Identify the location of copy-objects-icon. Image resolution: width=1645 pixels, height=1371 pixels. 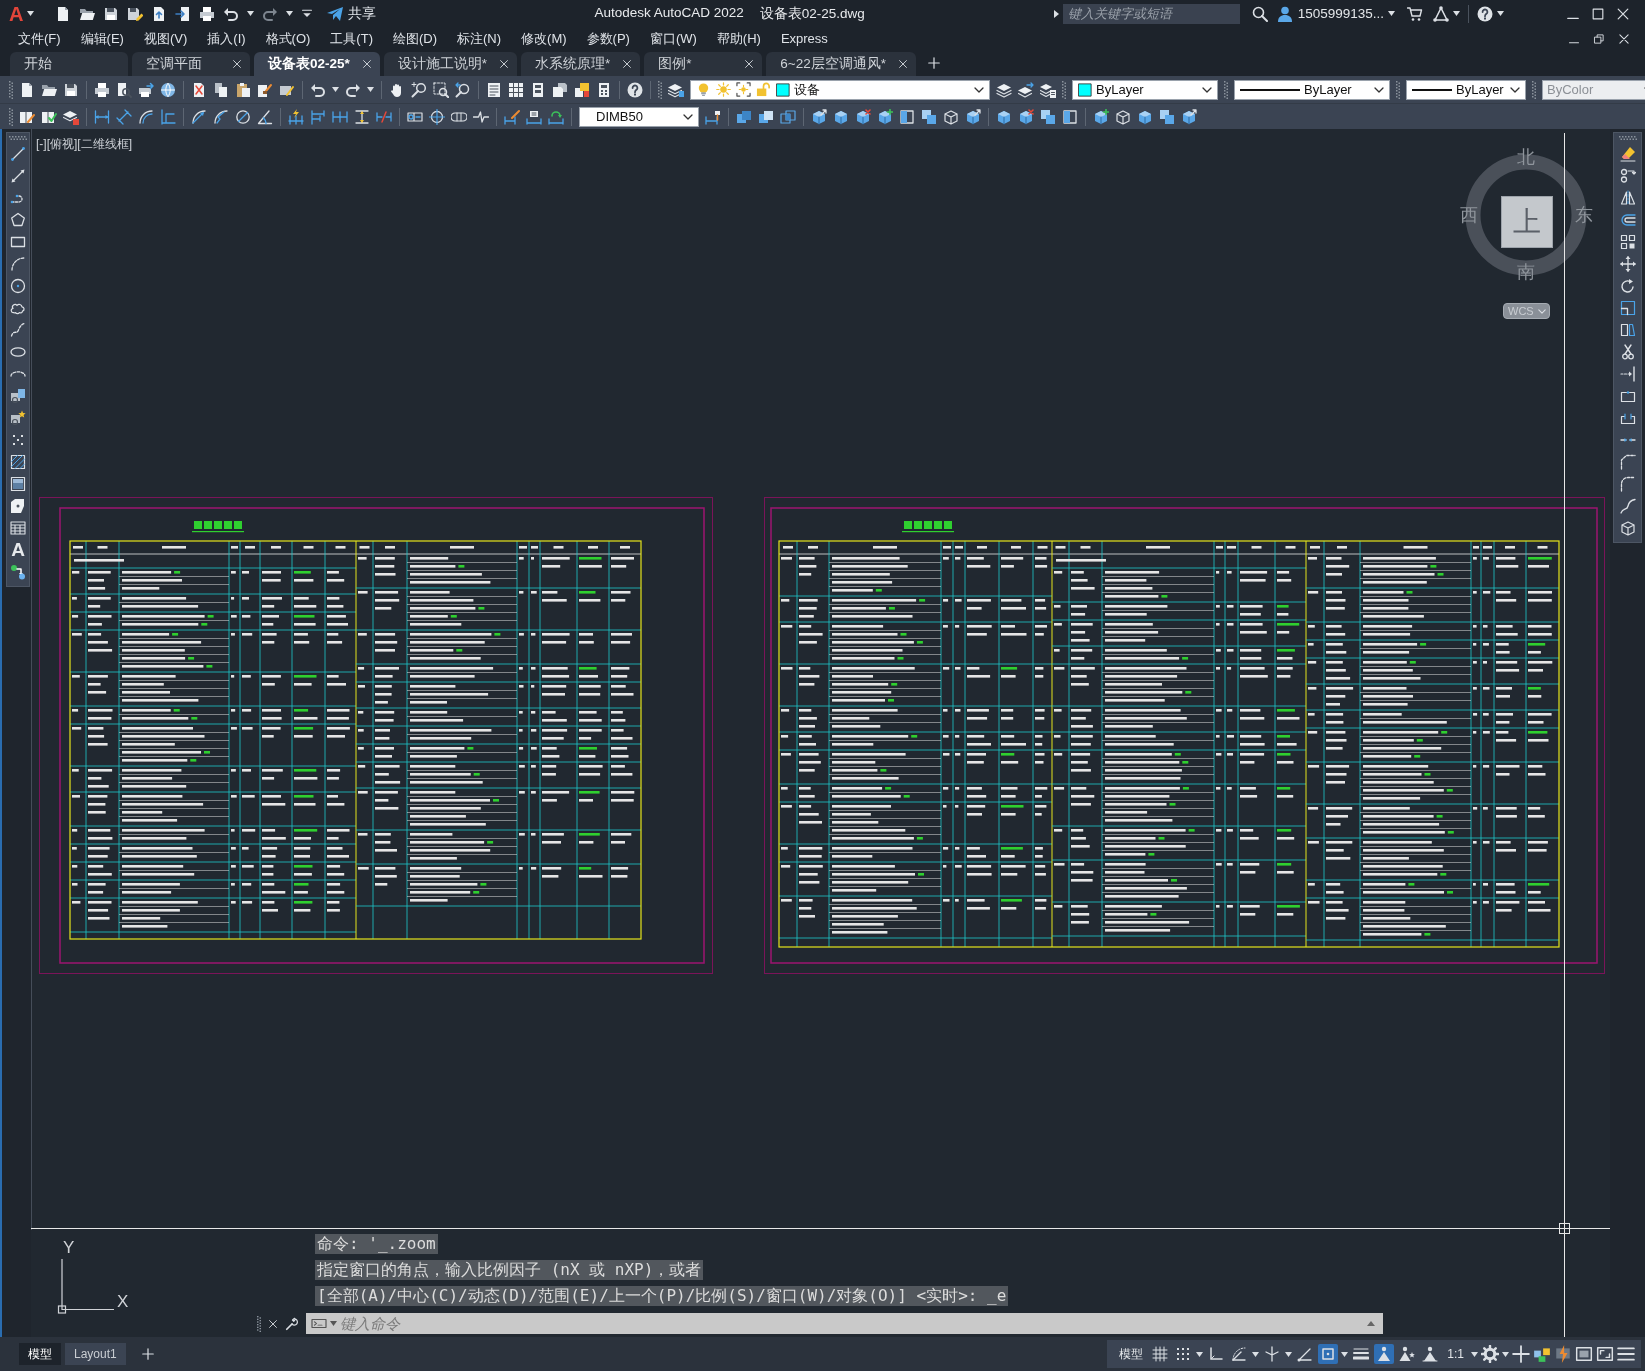
(1627, 176).